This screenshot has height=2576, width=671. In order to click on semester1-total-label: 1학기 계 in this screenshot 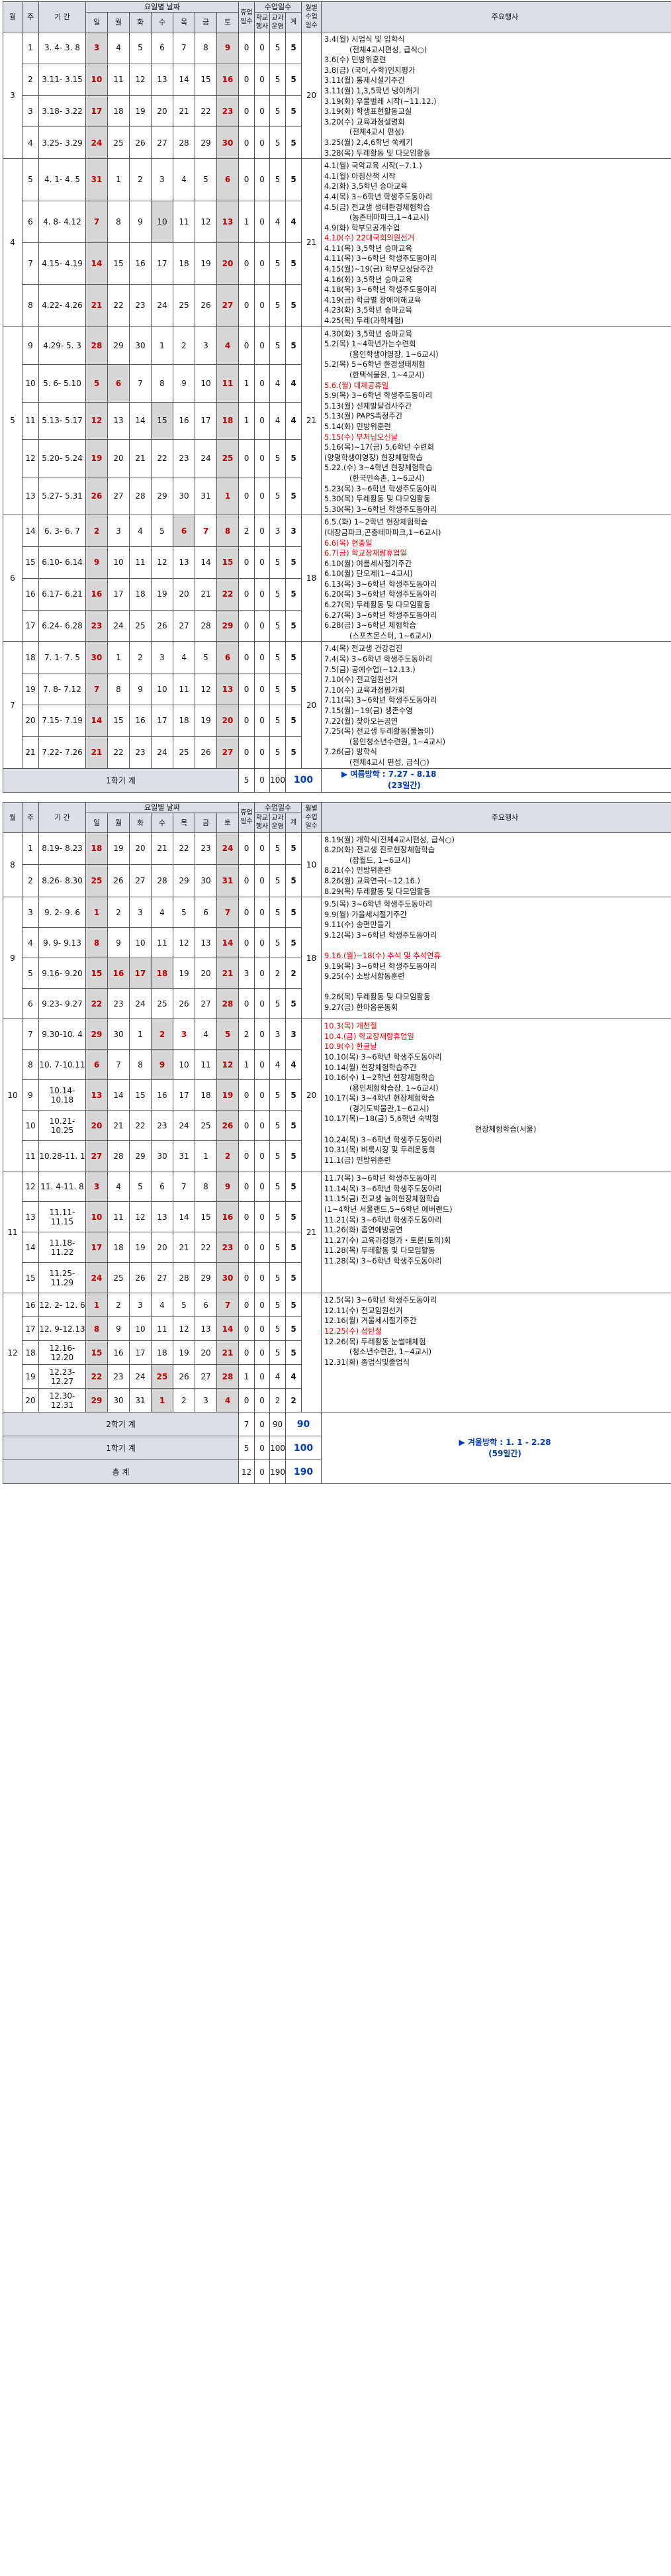, I will do `click(121, 780)`.